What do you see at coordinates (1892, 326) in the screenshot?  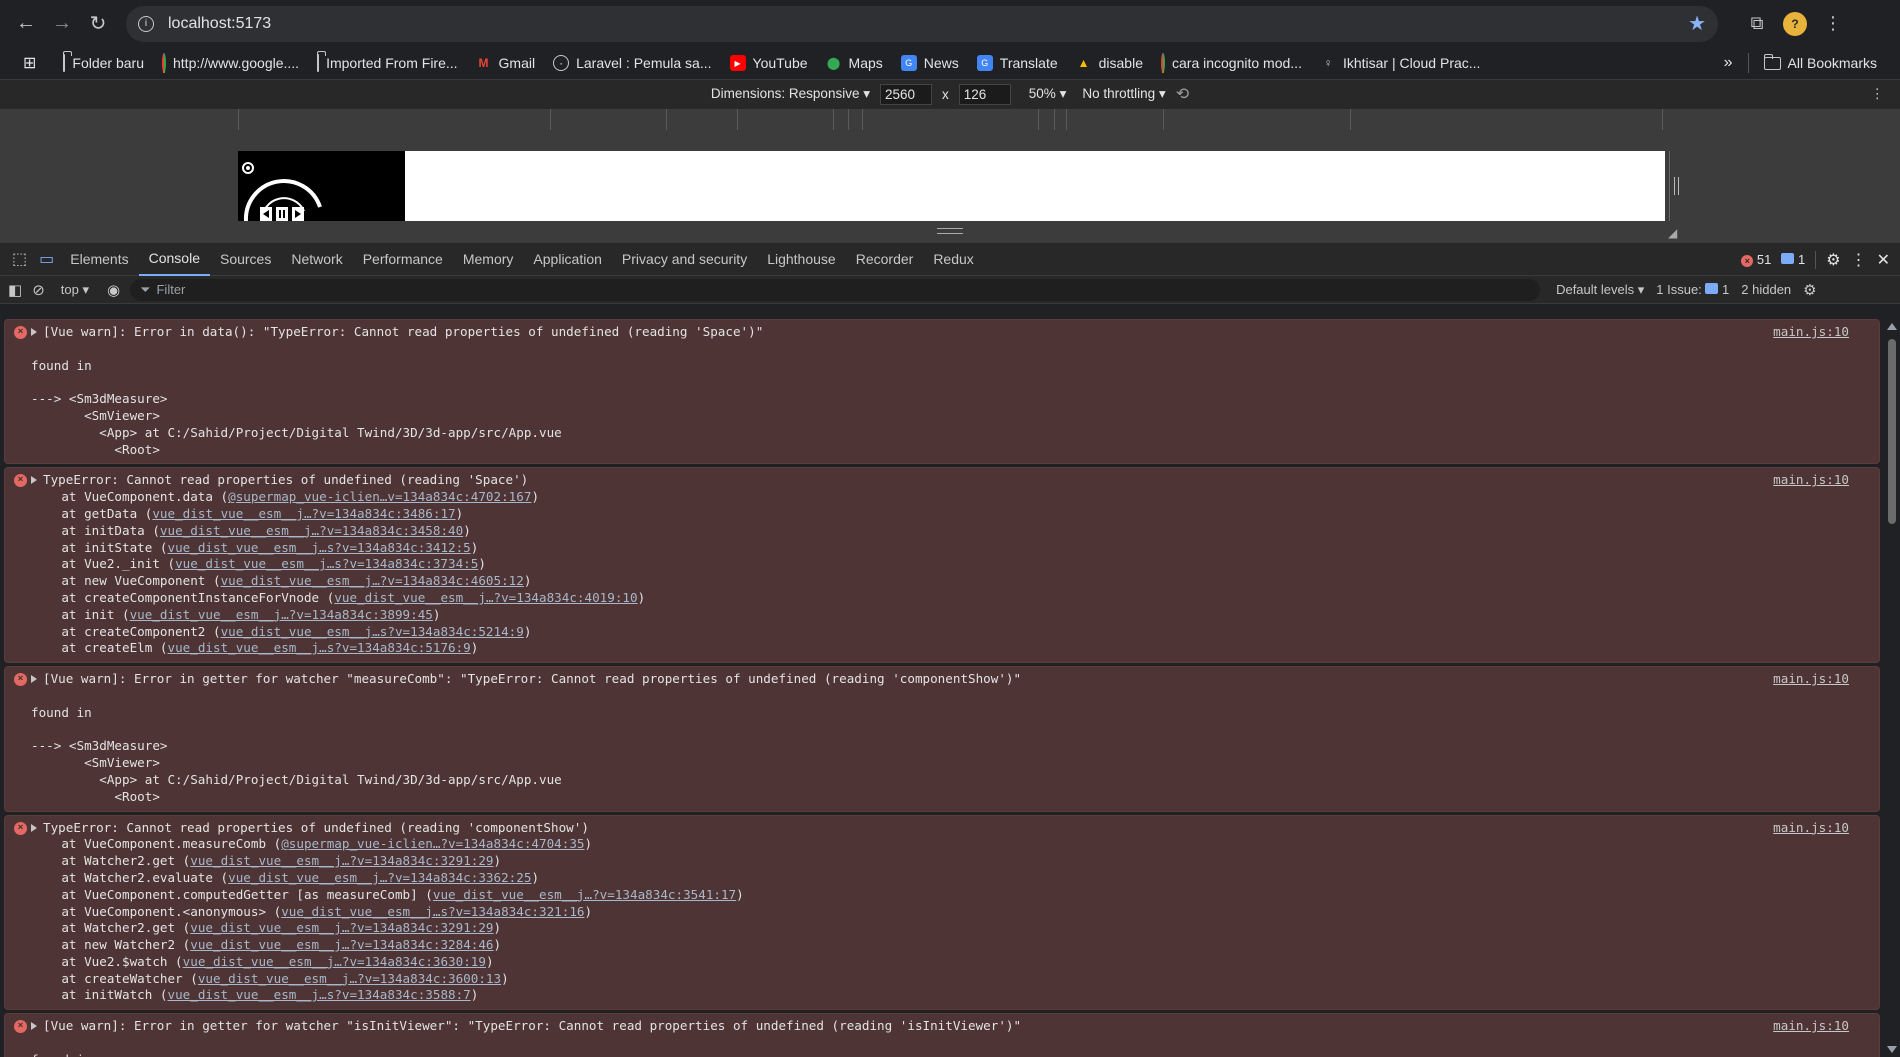 I see `scroll-up-icon` at bounding box center [1892, 326].